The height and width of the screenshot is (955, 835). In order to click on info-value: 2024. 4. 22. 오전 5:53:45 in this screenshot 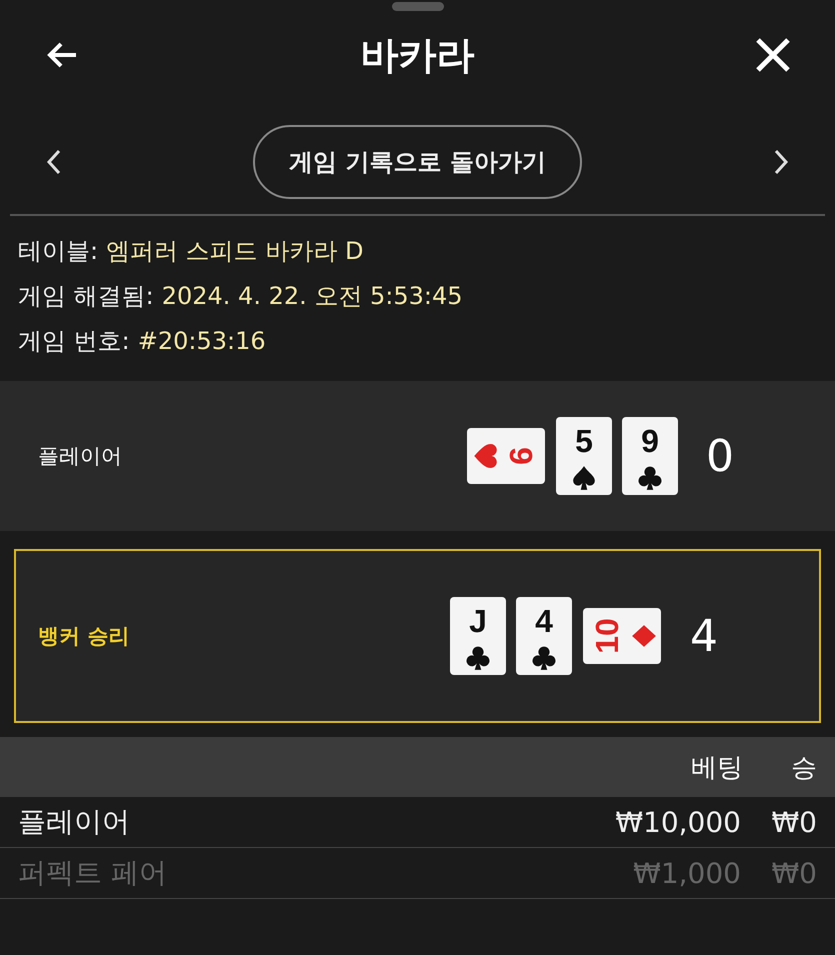, I will do `click(312, 296)`.